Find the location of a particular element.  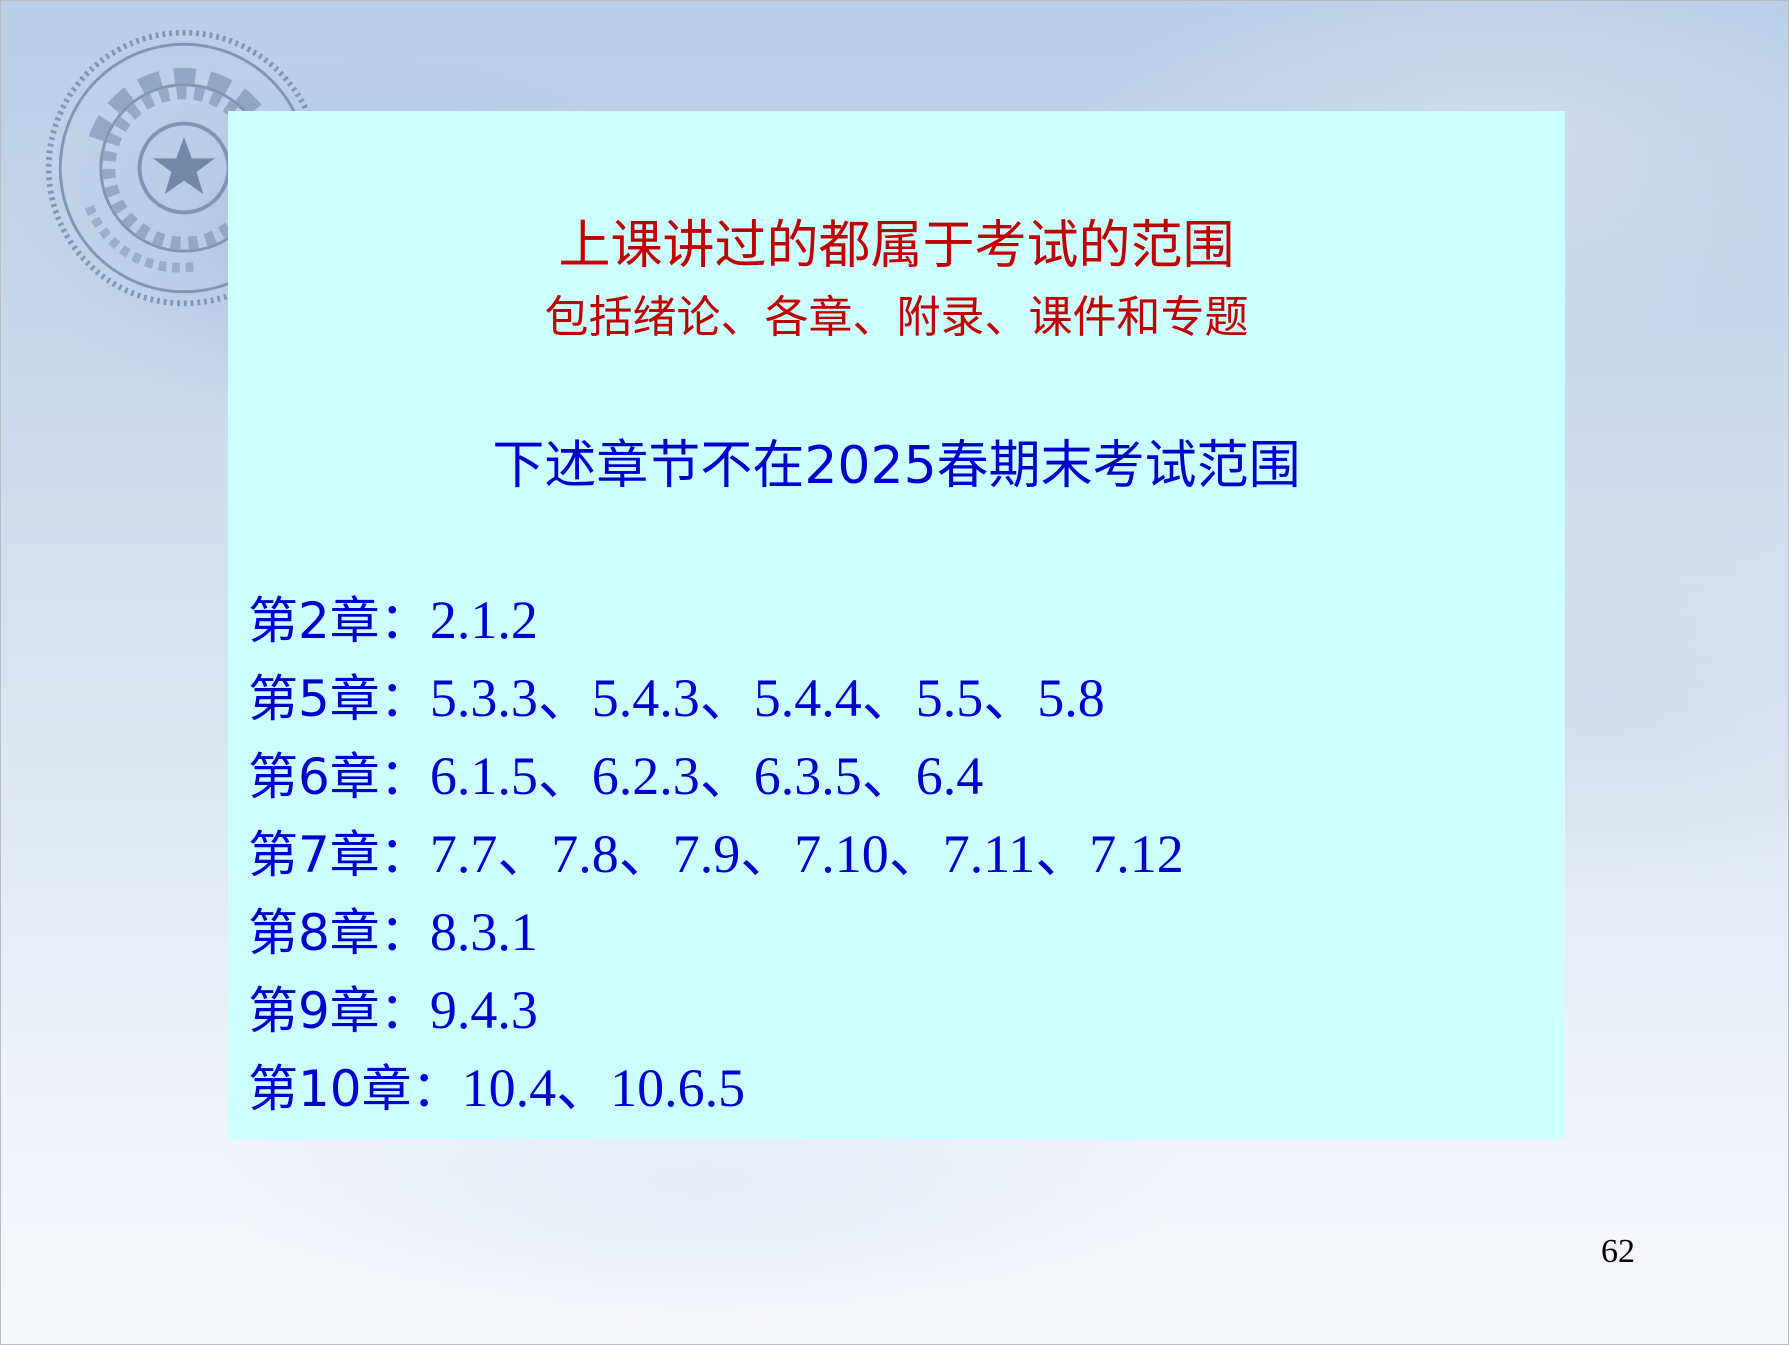

slide-subtitle: 包括绪论、各章、附录、课件和专题 is located at coordinates (896, 317).